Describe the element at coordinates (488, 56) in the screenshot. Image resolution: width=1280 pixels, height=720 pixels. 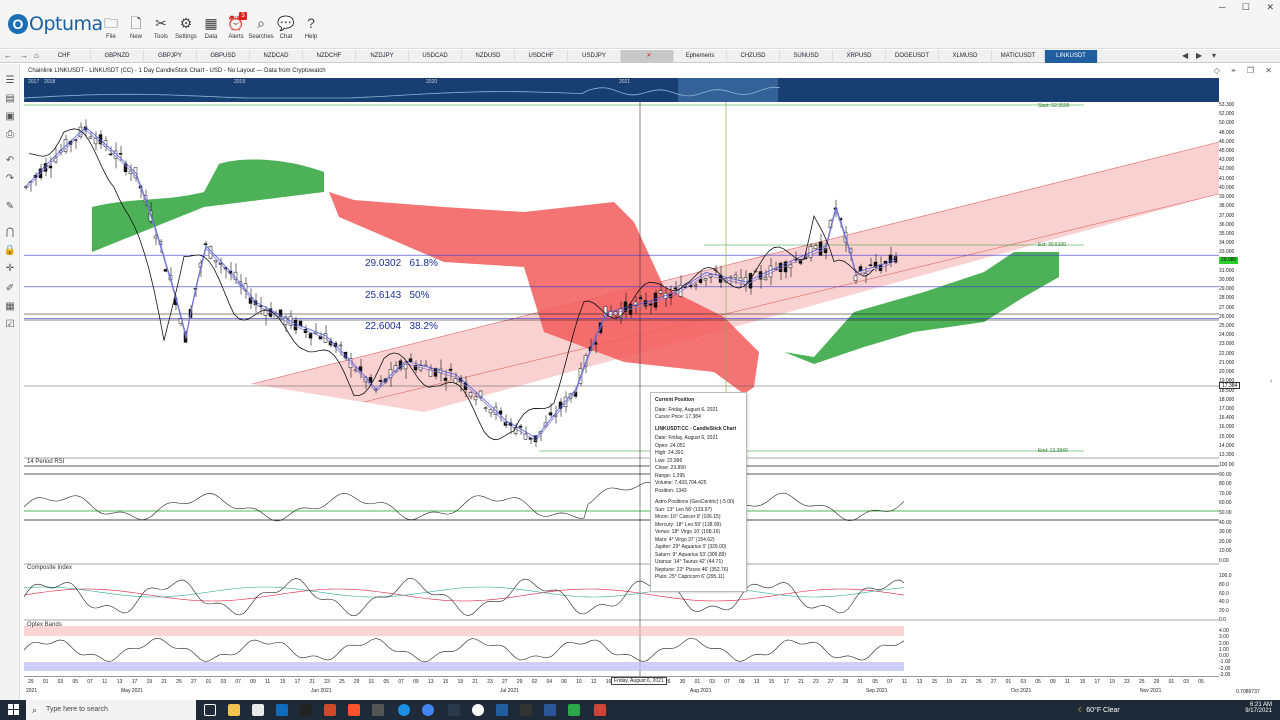
I see `tab-nzdusd: NZDUSD` at that location.